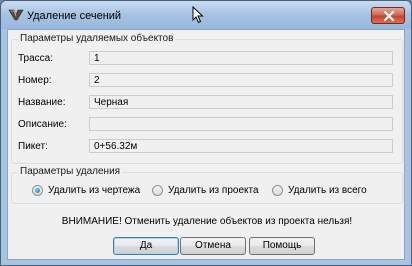 The width and height of the screenshot is (412, 266). I want to click on radio-label-all: Удалить из всего, so click(327, 190).